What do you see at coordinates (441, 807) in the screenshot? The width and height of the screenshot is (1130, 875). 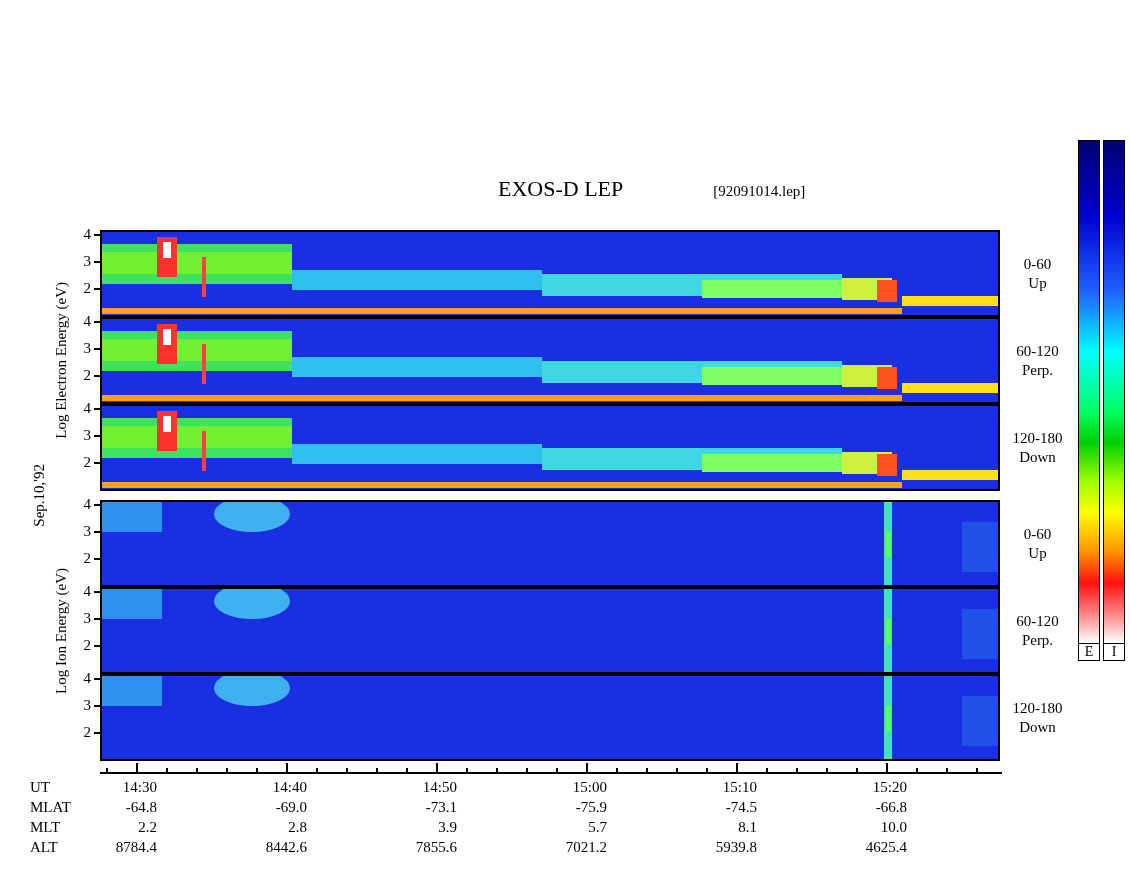 I see `axis-value: -73.1` at bounding box center [441, 807].